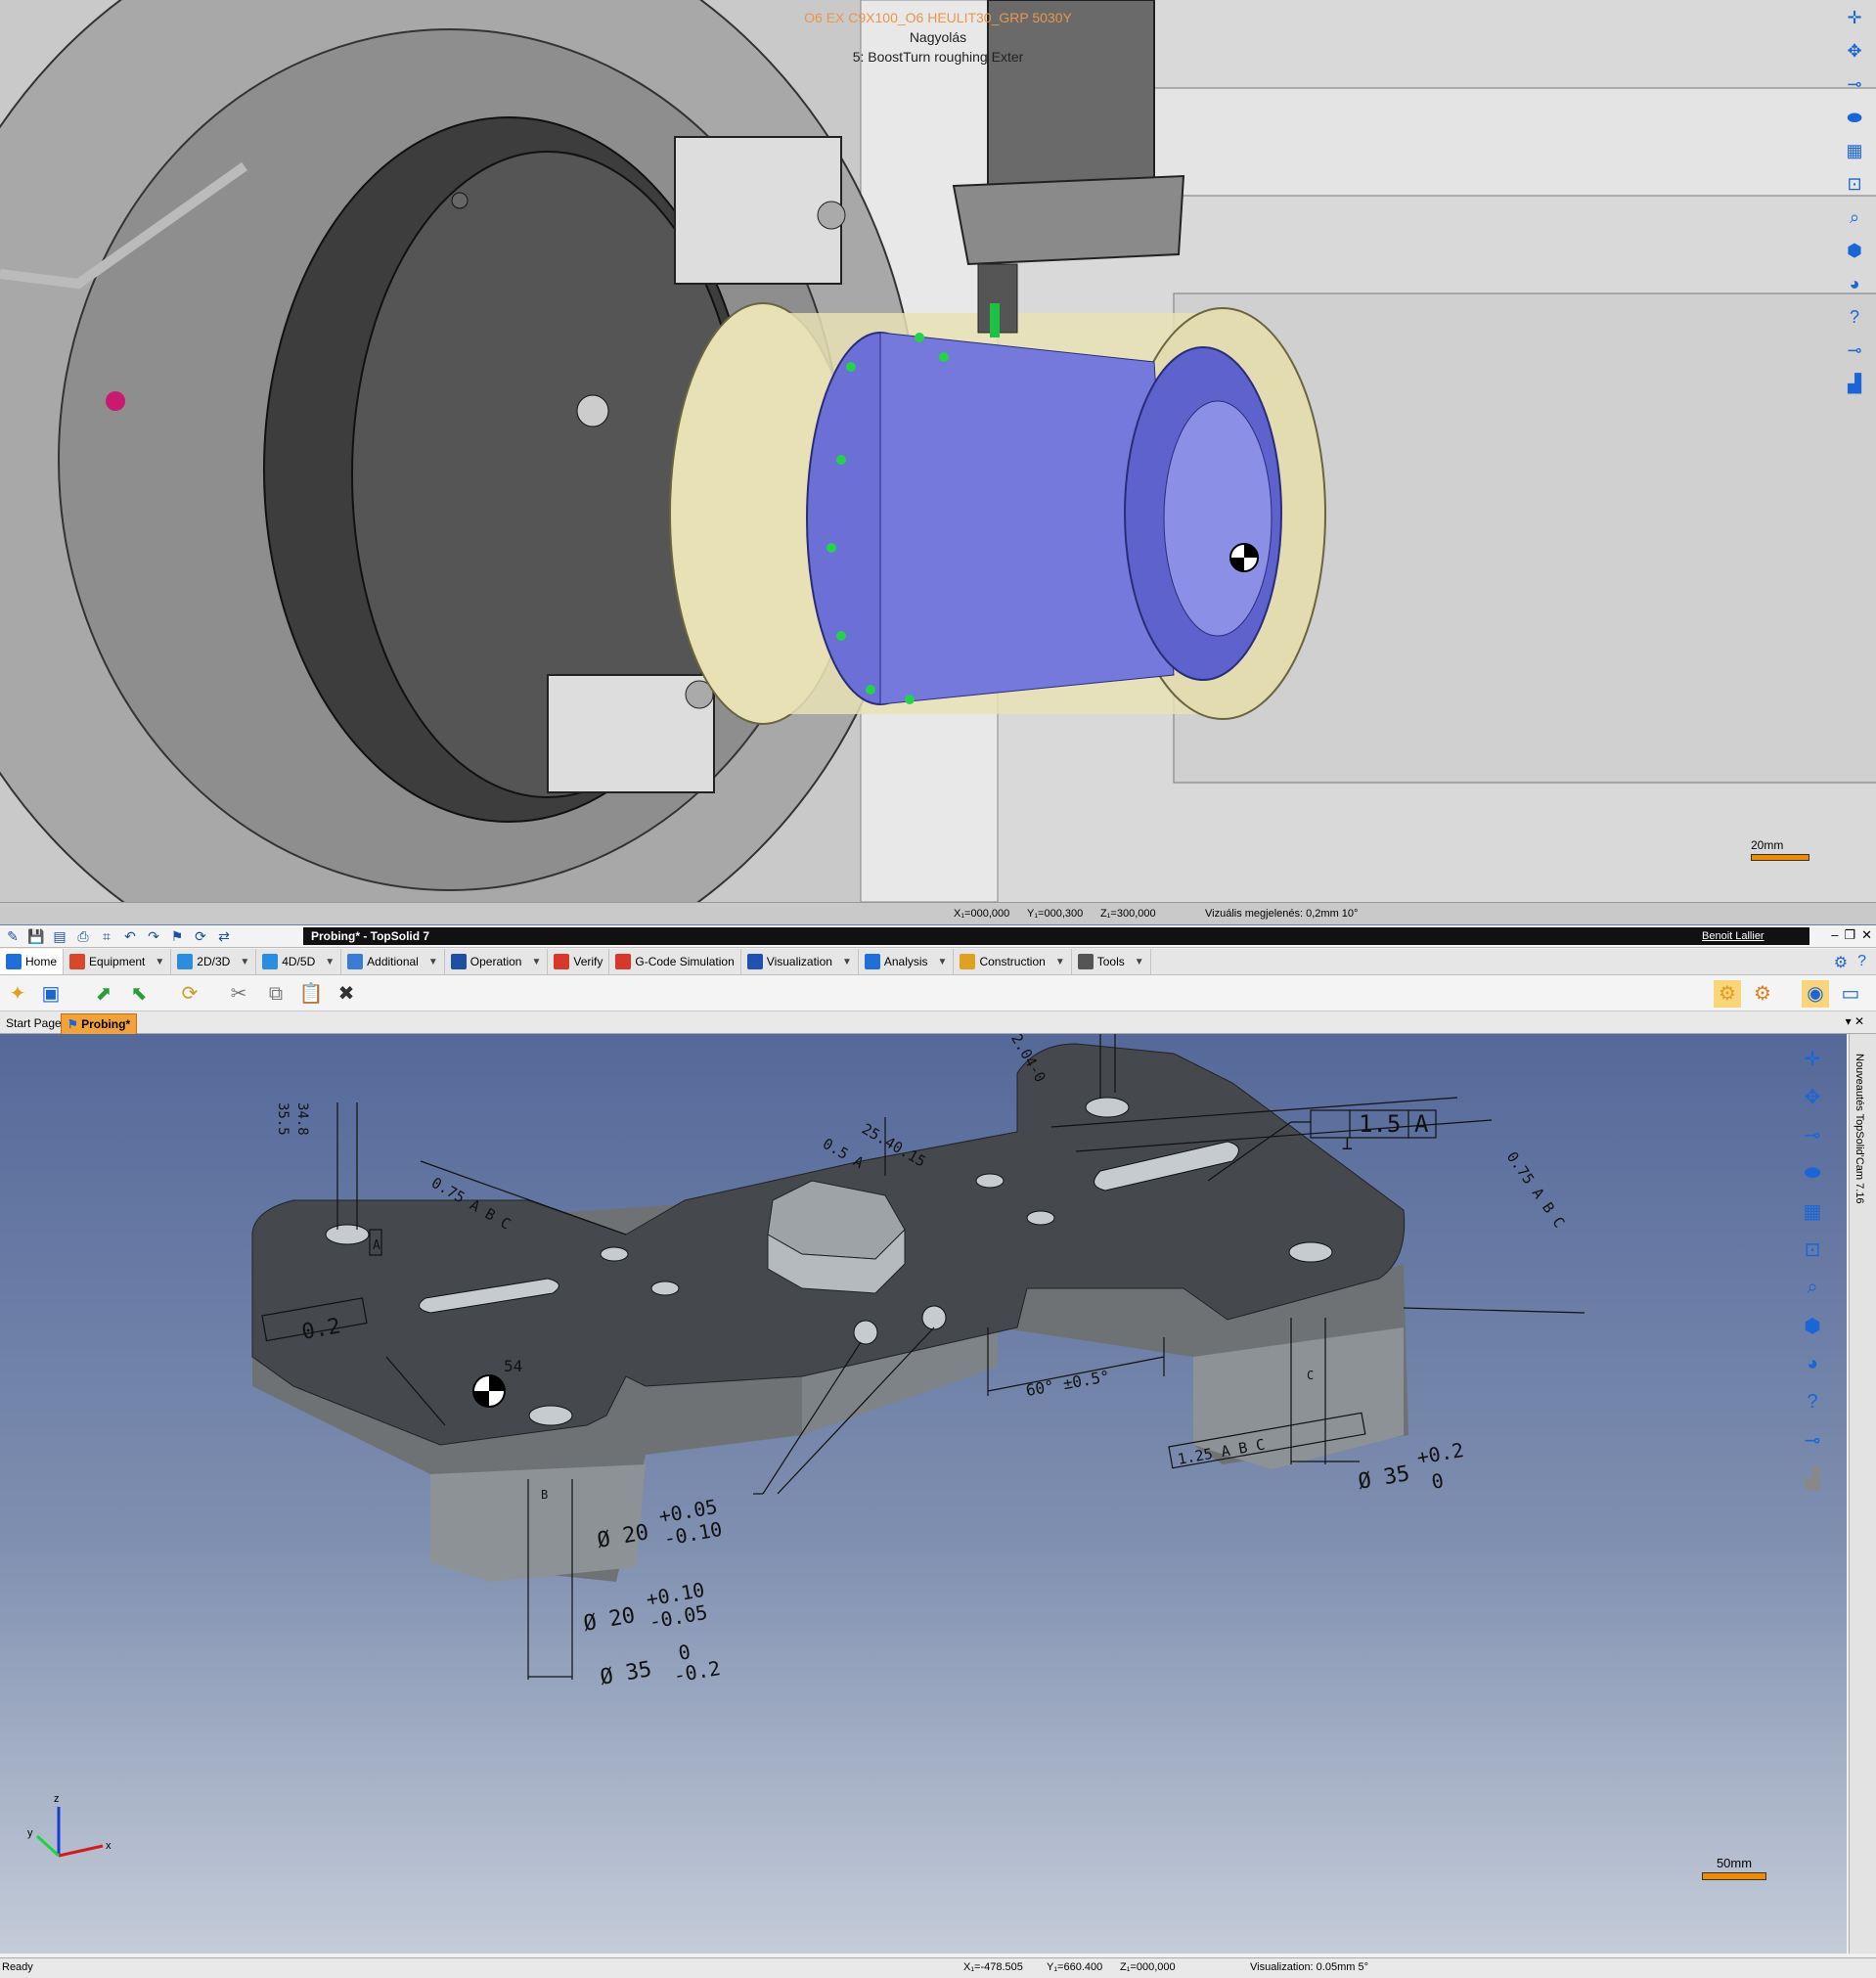 The width and height of the screenshot is (1876, 1978). I want to click on tab-label: Tools, so click(1110, 961).